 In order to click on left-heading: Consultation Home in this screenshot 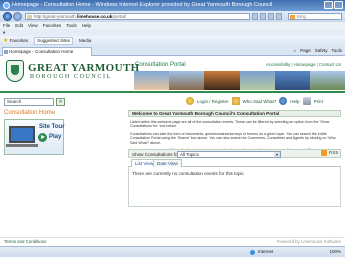, I will do `click(30, 113)`.